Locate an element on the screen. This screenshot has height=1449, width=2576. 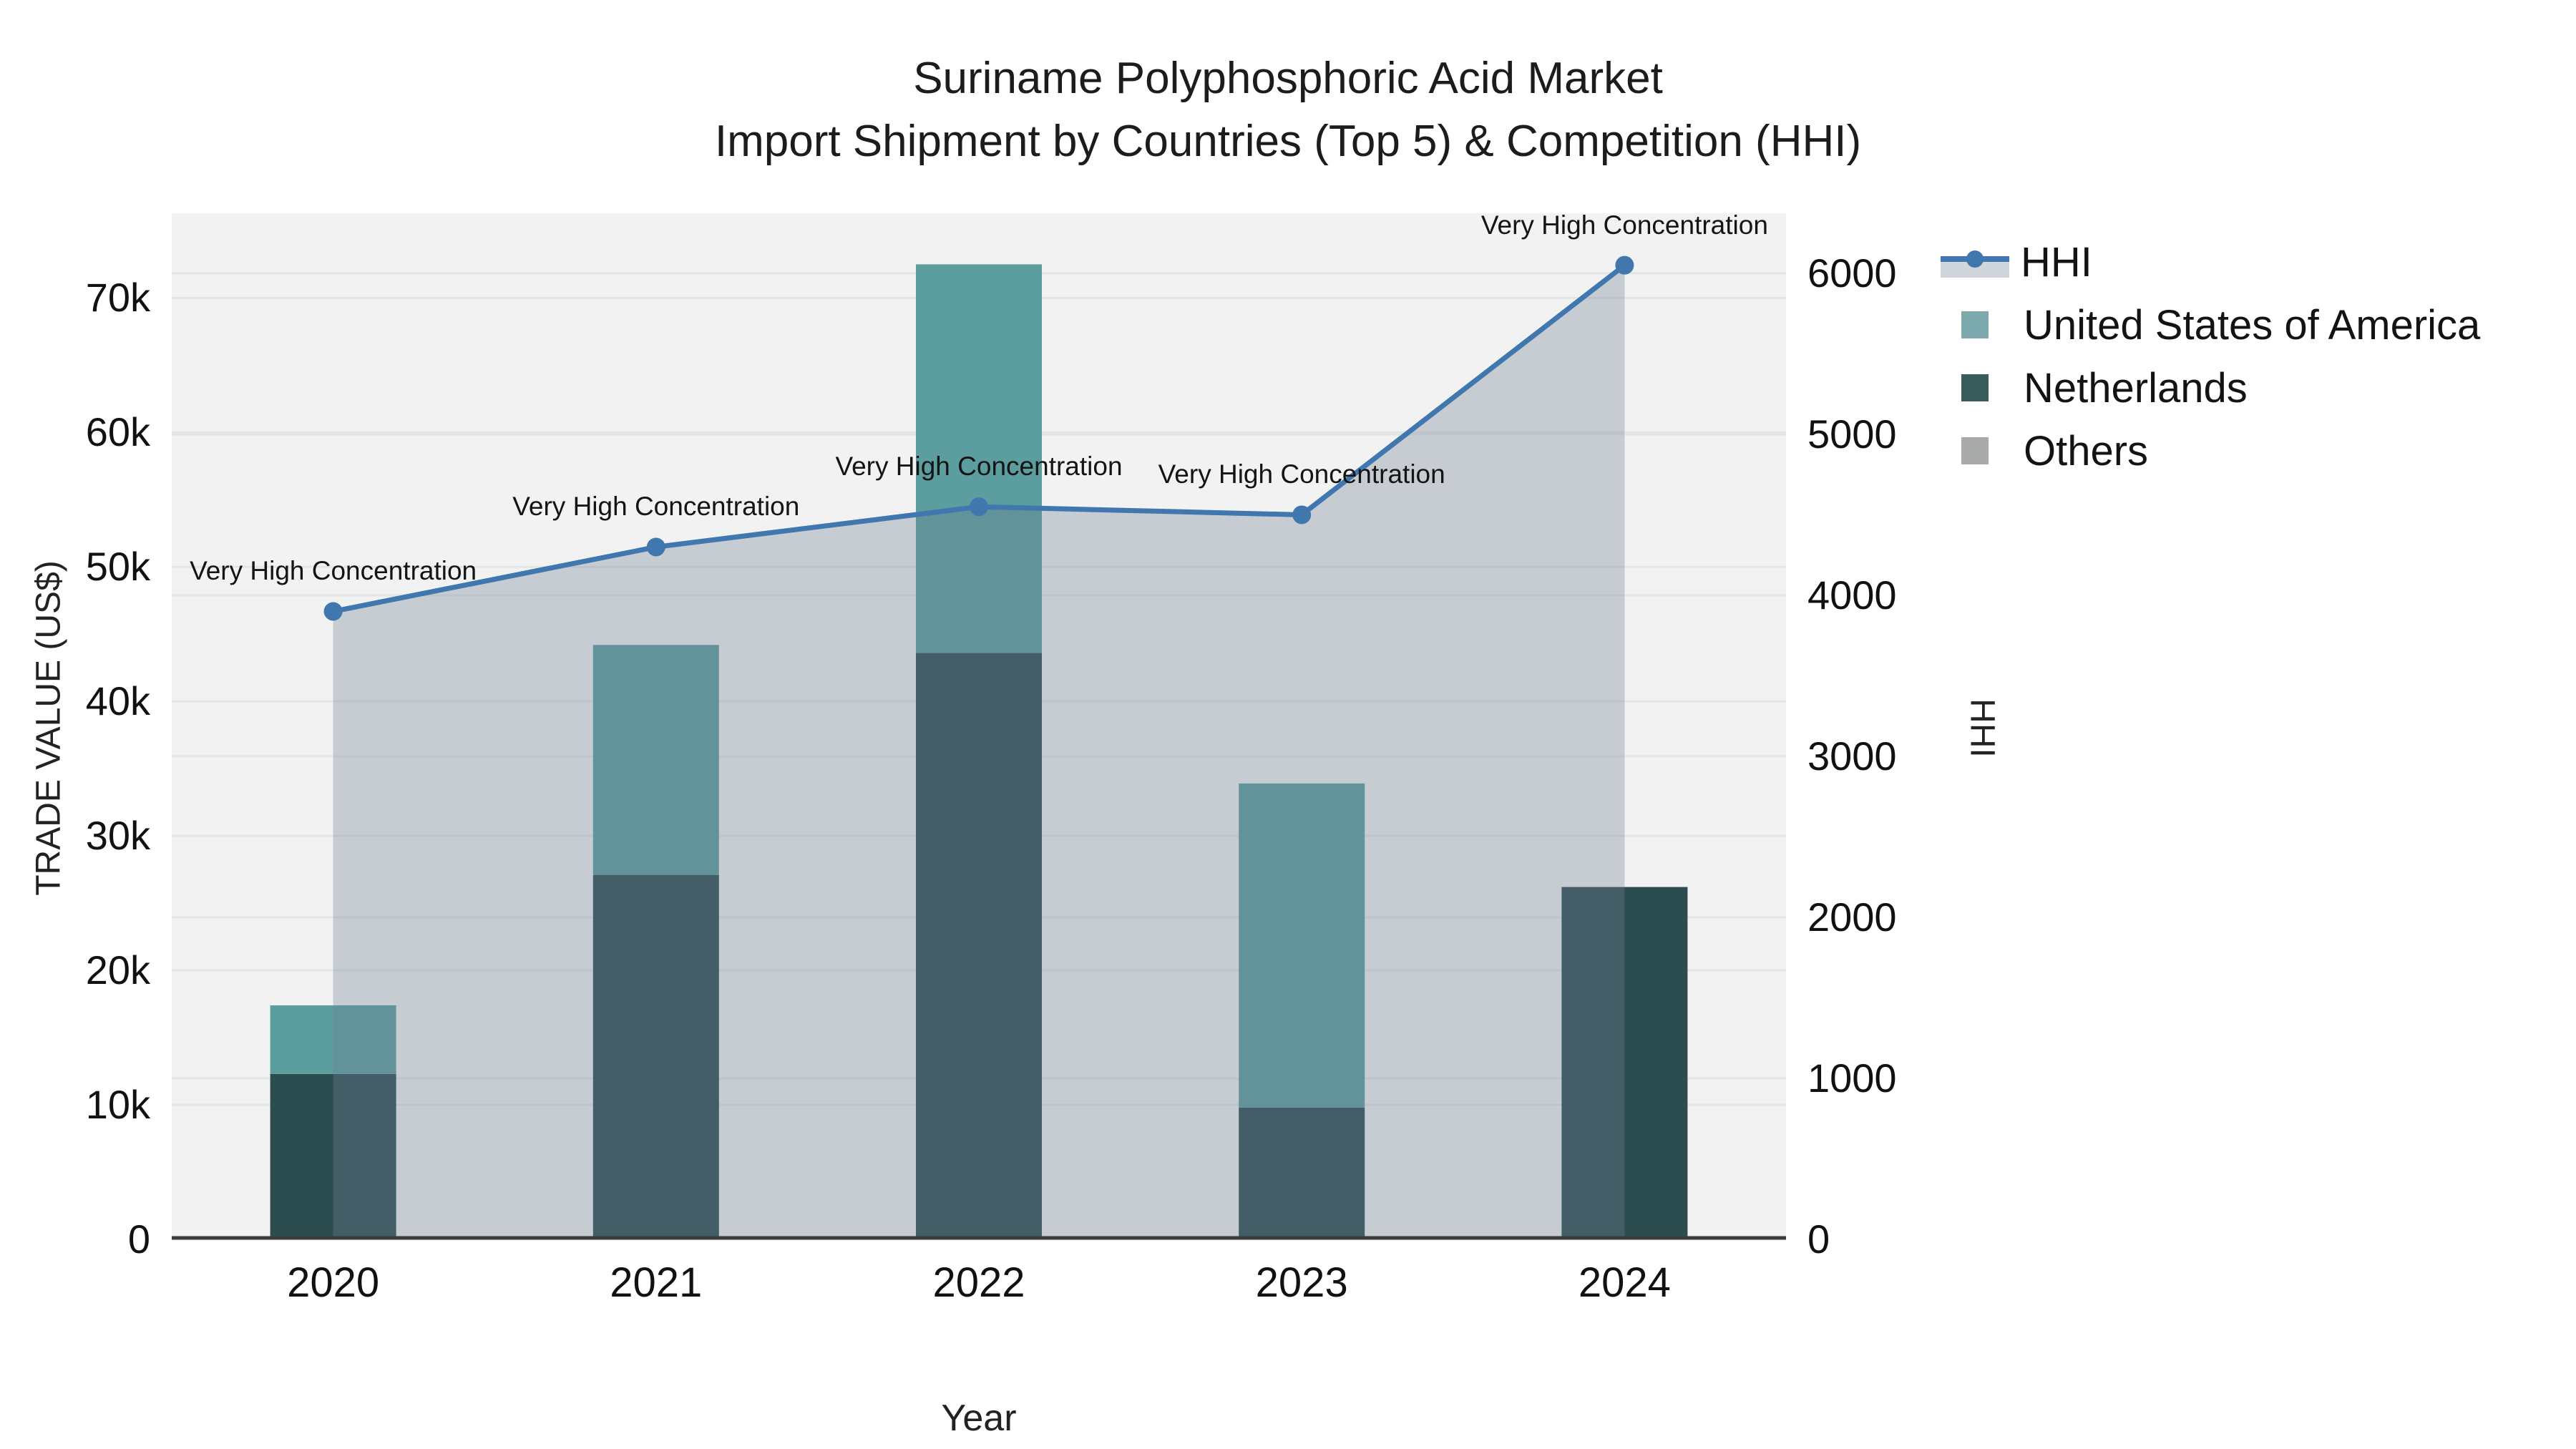
legend-item-others: Others is located at coordinates (2255, 450).